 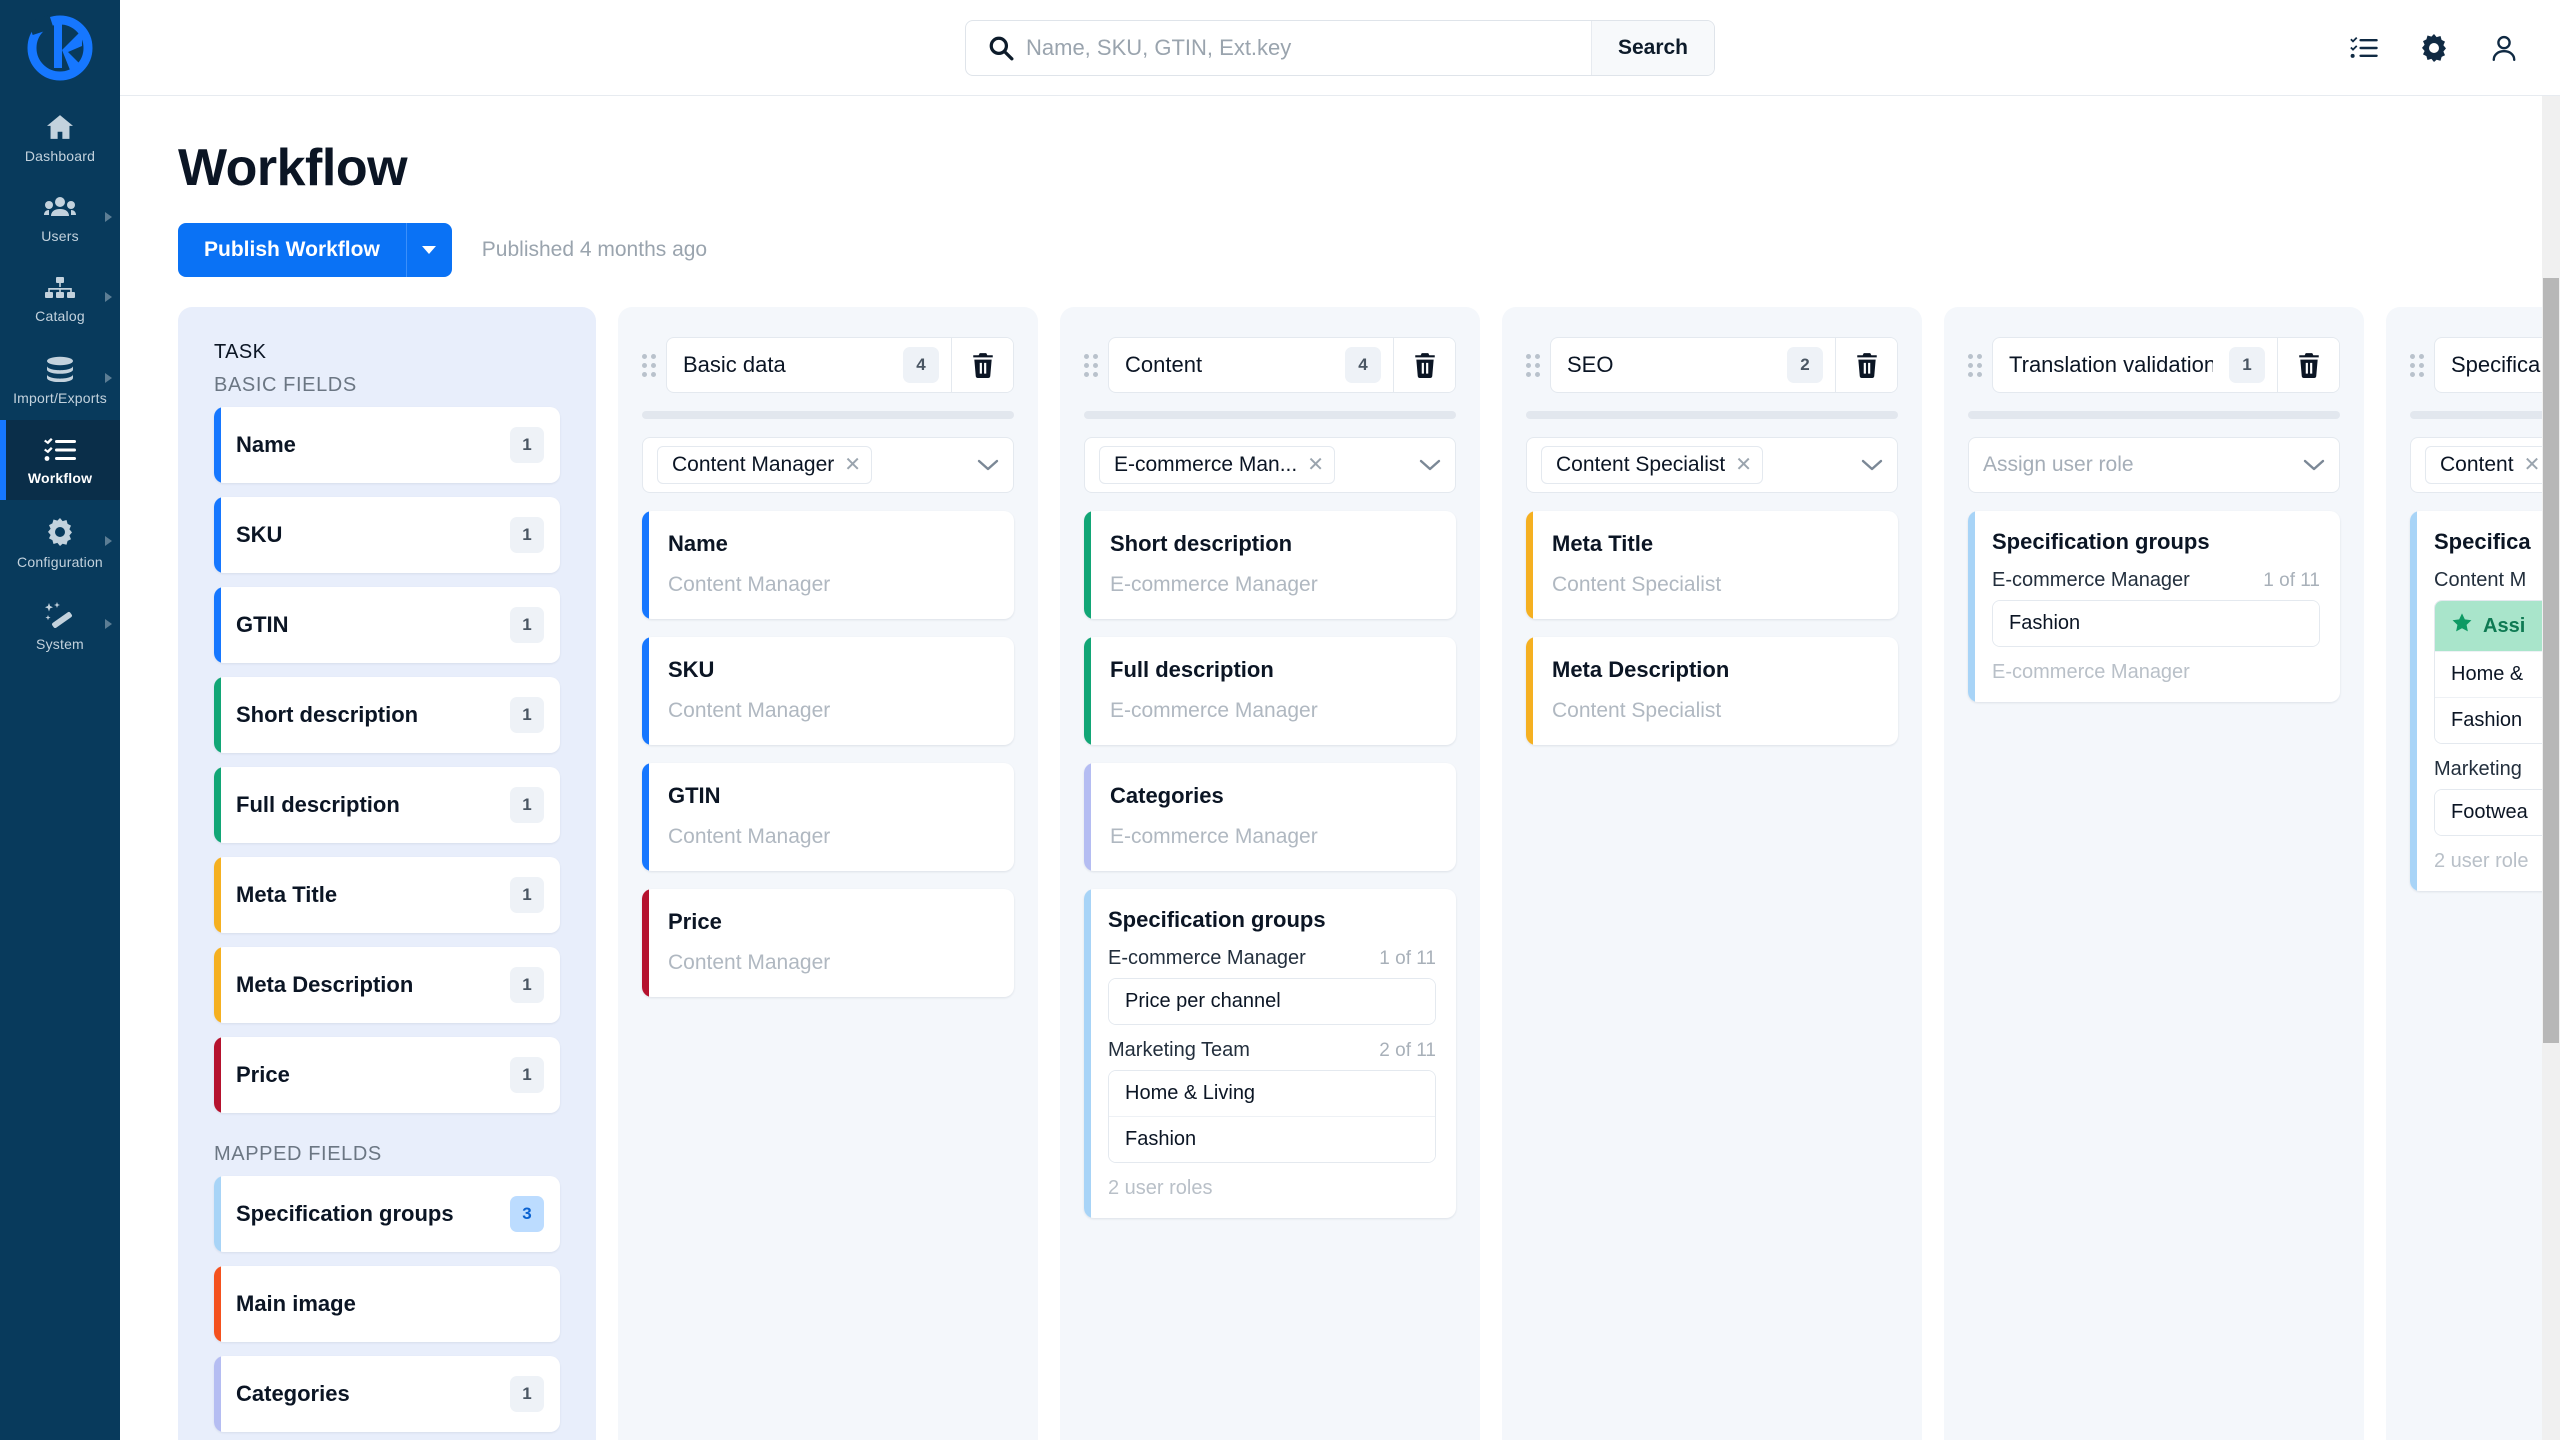 I want to click on assign-user-role-select: Content Specialist ✕, so click(x=1712, y=465).